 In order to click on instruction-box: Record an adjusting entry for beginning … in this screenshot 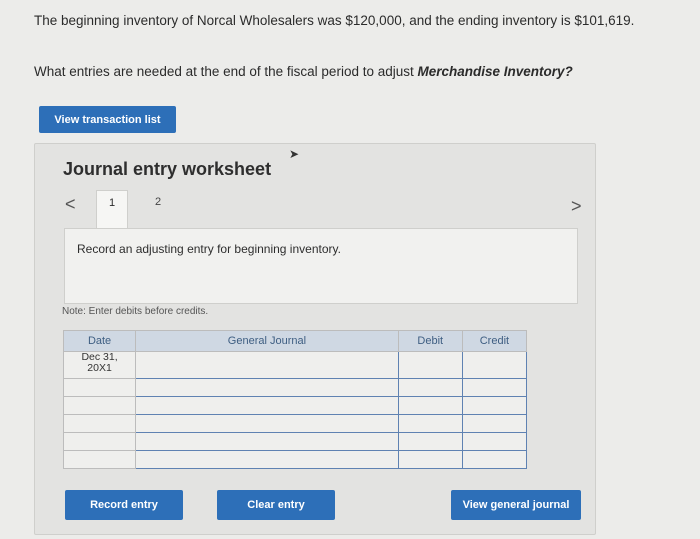, I will do `click(321, 266)`.